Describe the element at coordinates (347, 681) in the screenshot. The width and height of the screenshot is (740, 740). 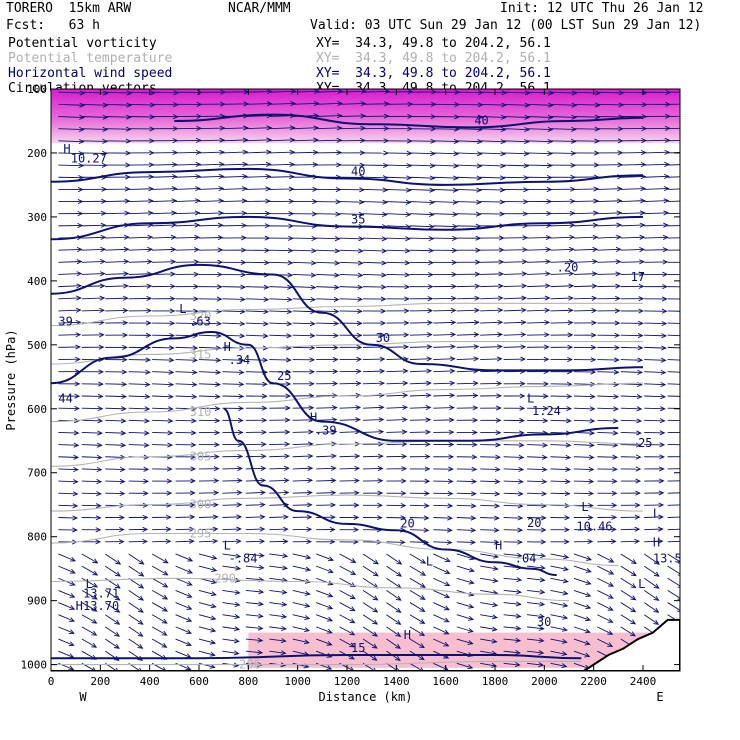
I see `x-tick-label: 1200` at that location.